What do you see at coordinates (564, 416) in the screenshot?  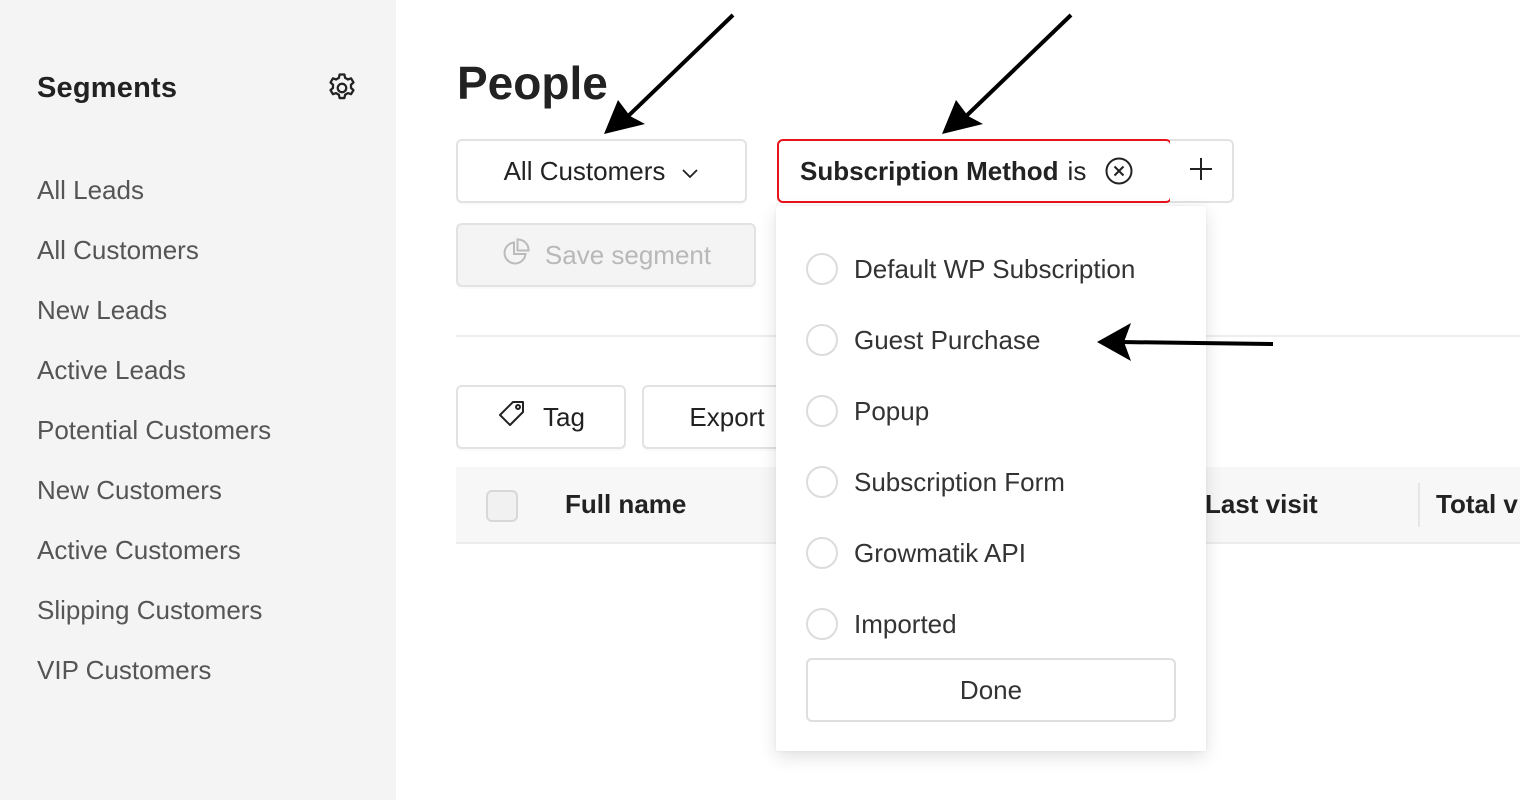 I see `tag-label: Tag` at bounding box center [564, 416].